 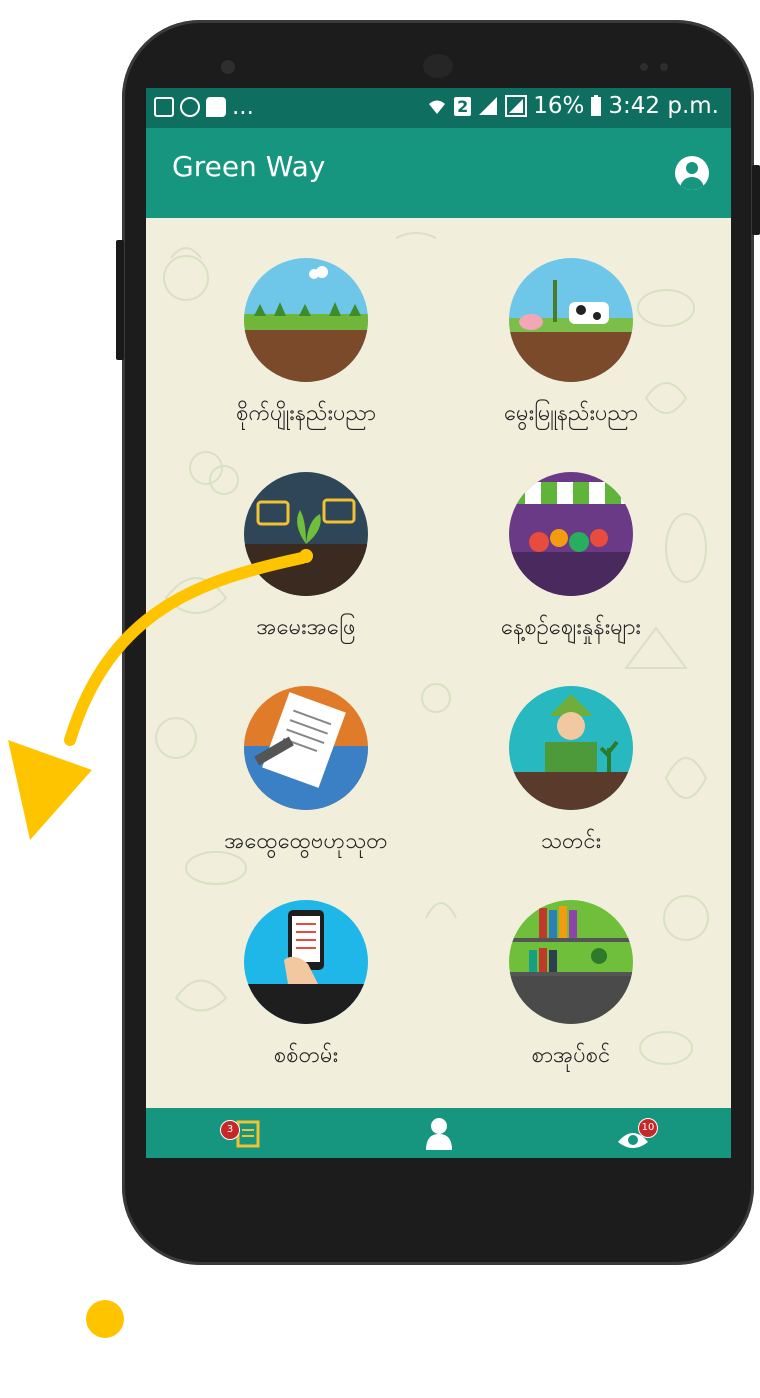 I want to click on status-bar: ... 2 16% 3:42 p.m., so click(x=438, y=108).